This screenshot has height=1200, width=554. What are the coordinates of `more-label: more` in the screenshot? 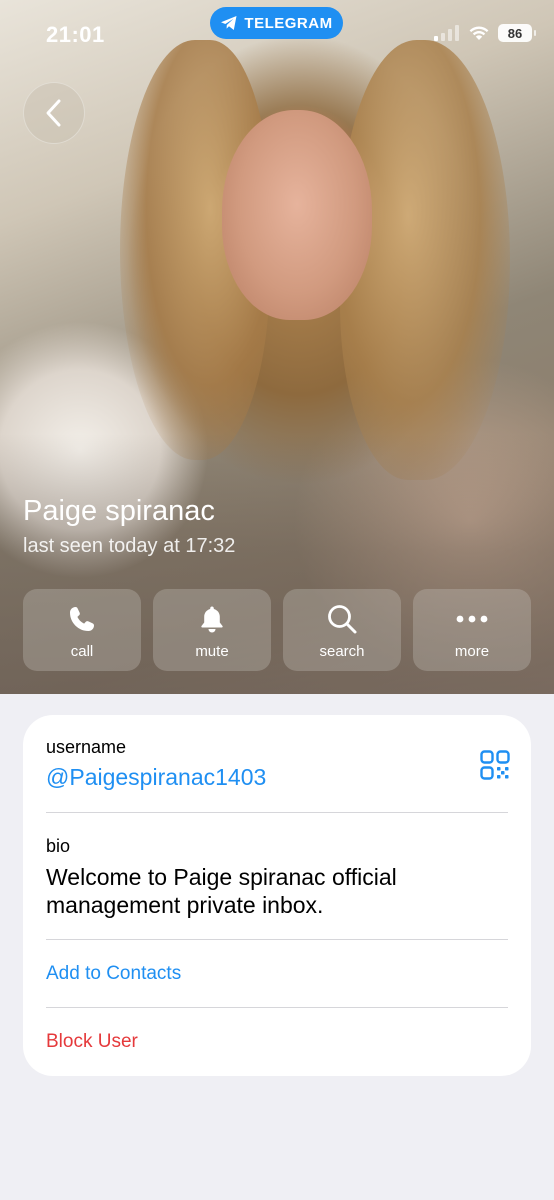 It's located at (472, 651).